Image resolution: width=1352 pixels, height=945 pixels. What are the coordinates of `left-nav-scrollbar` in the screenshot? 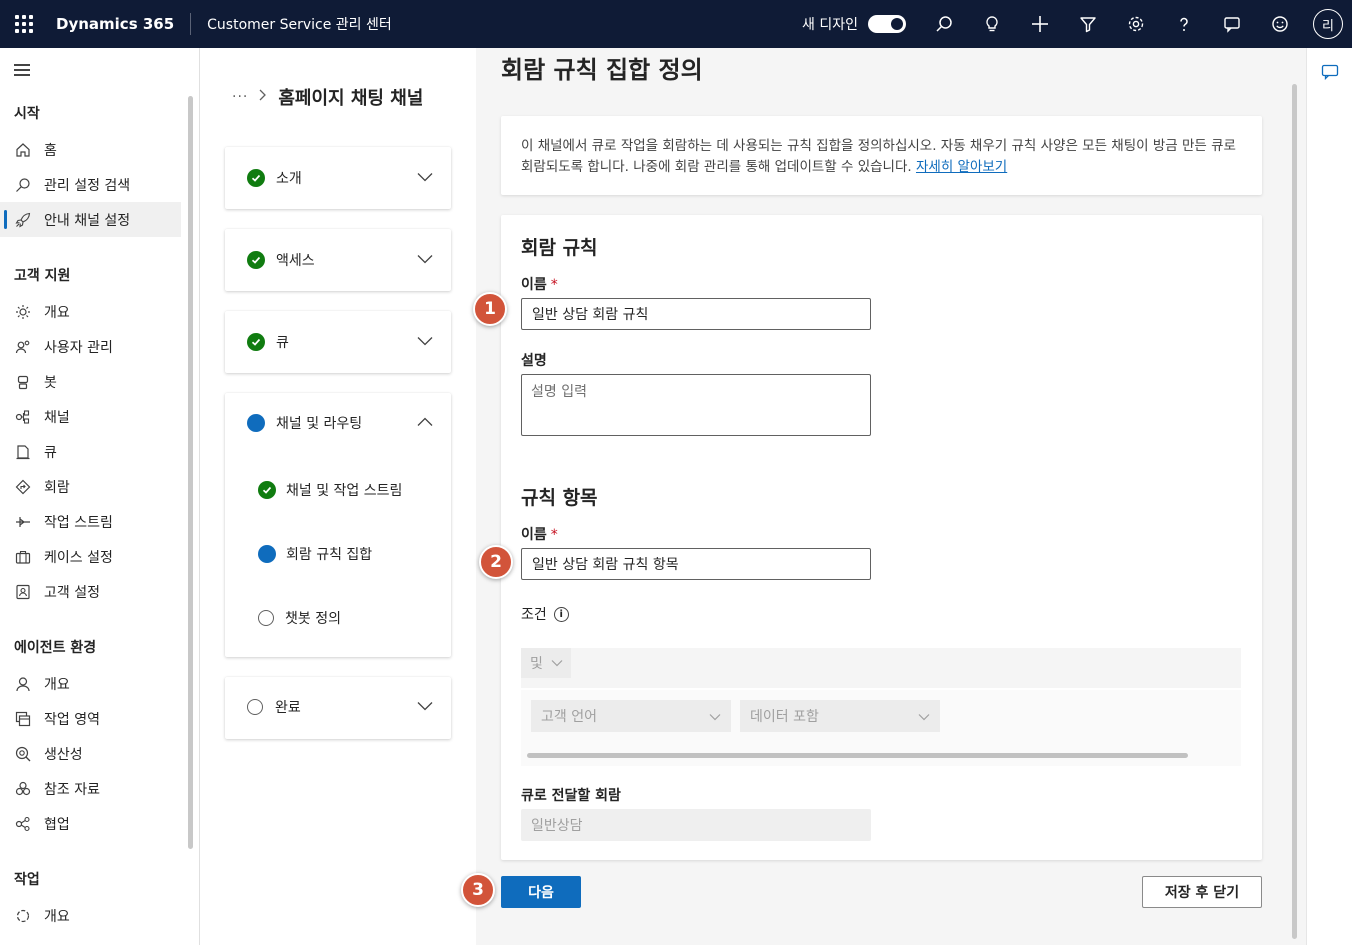 It's located at (190, 472).